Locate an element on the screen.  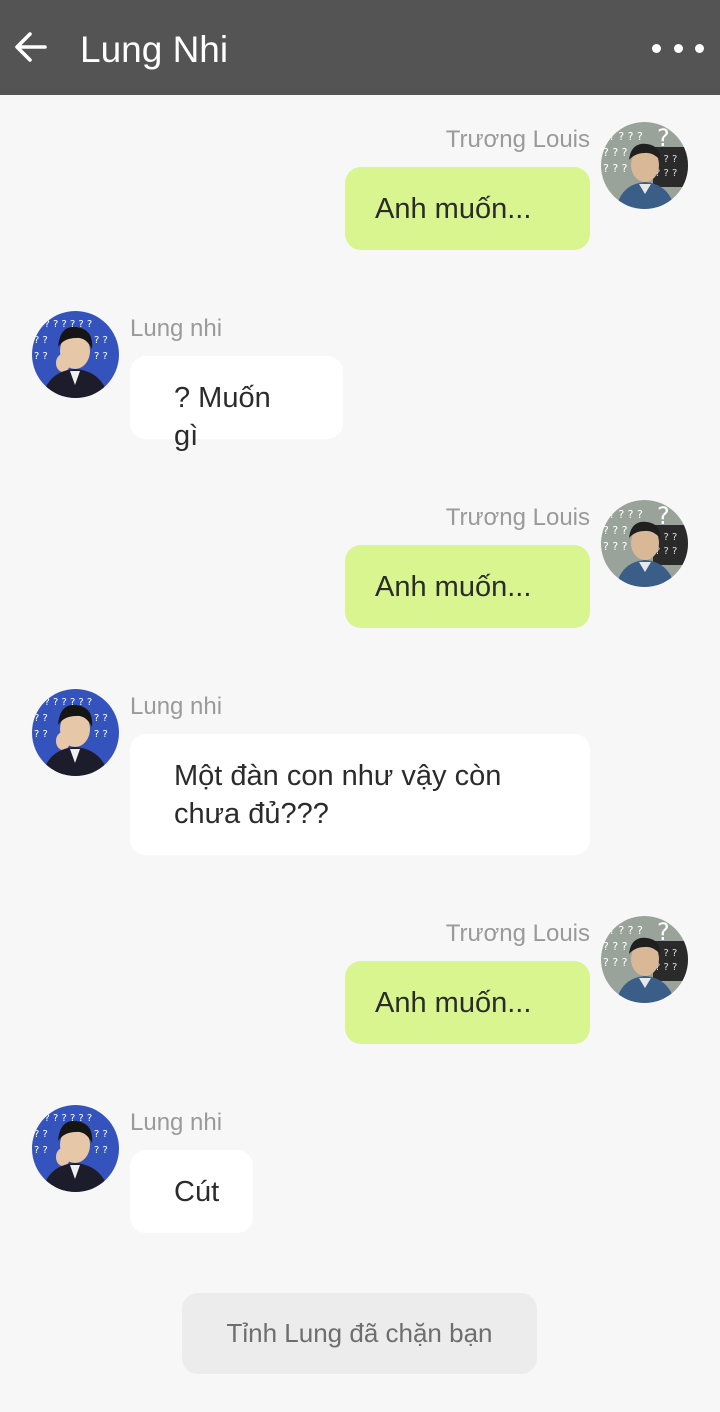
blocked-notice: Tỉnh Lung đã chặn bạn is located at coordinates (359, 1333).